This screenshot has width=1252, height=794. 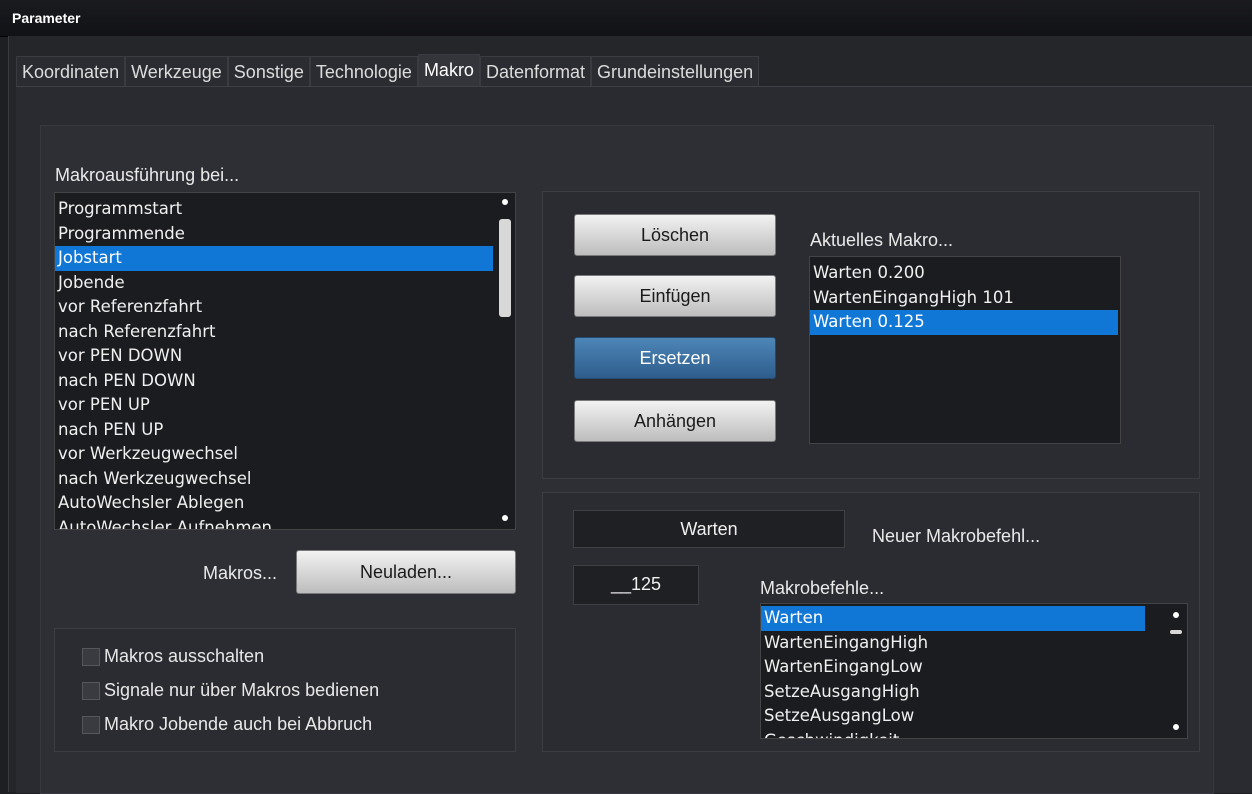 What do you see at coordinates (953, 692) in the screenshot?
I see `command-list-item: SetzeAusgangHigh` at bounding box center [953, 692].